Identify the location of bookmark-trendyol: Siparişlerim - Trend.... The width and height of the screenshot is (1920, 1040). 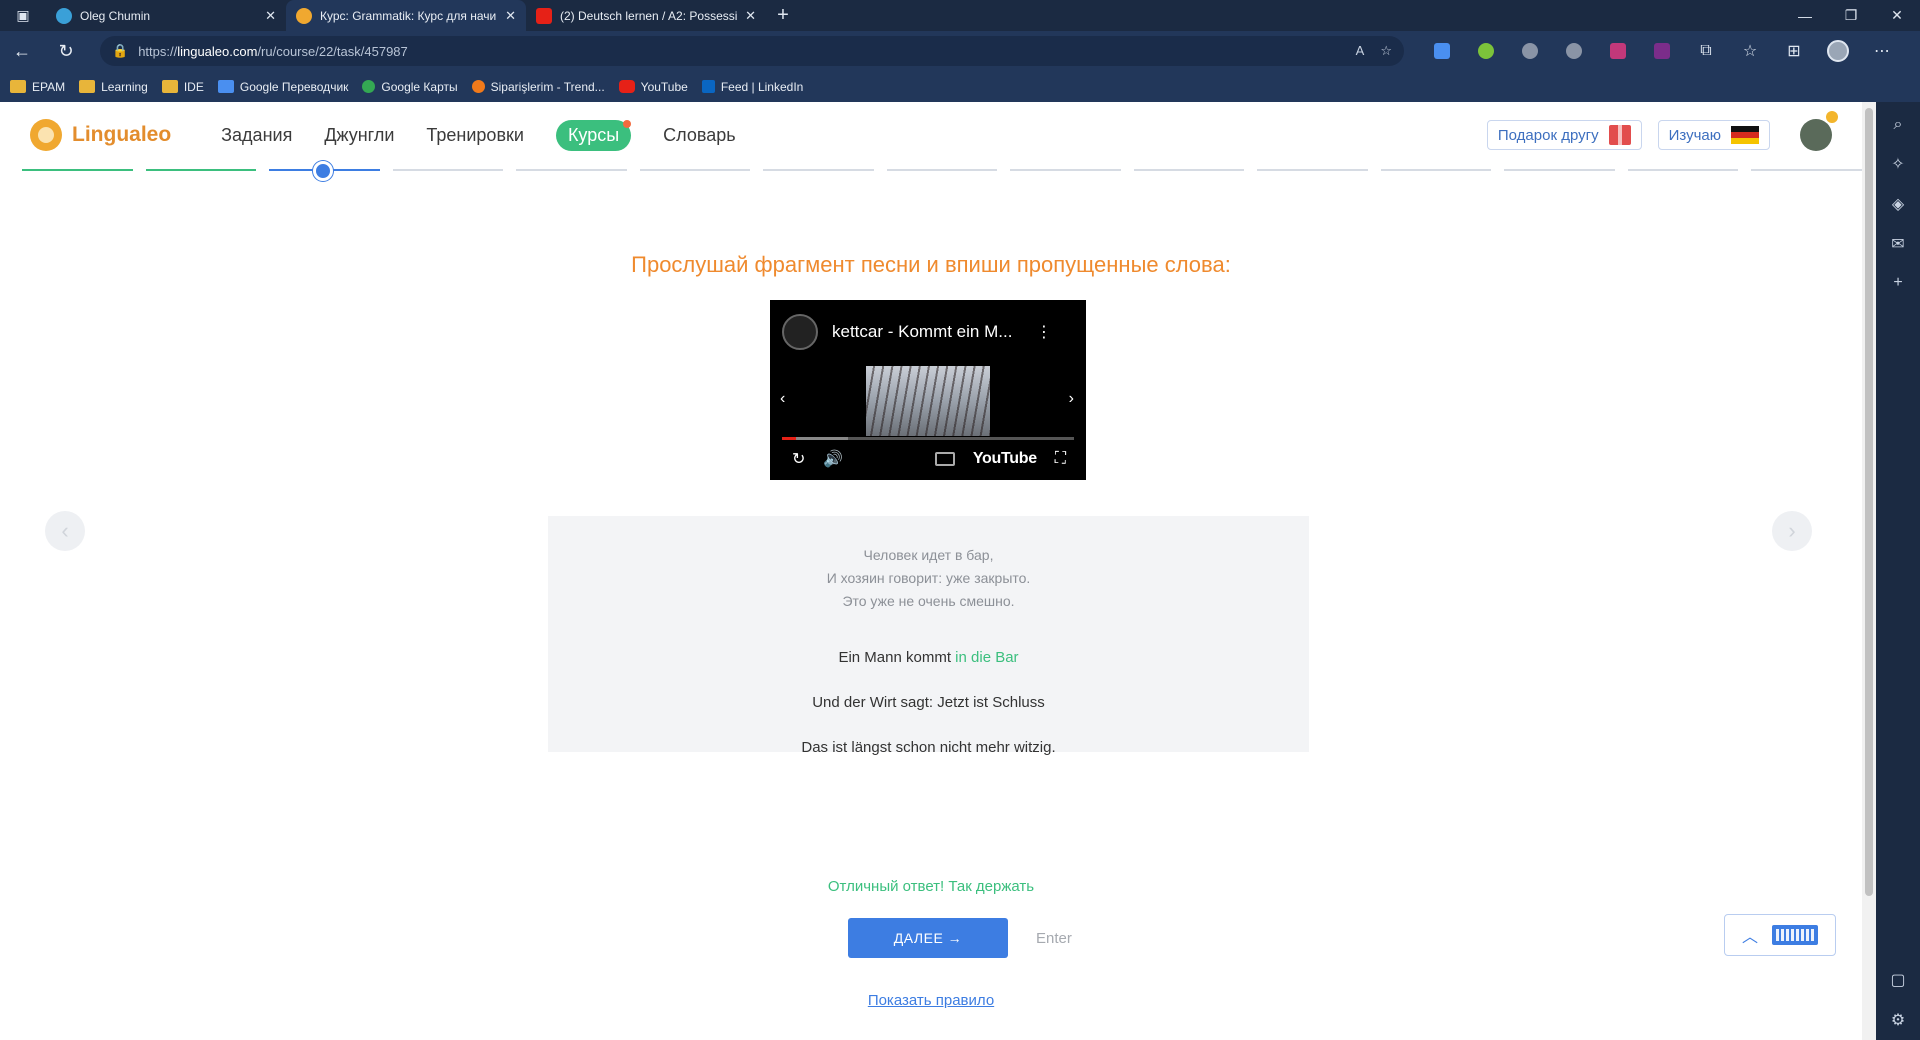
(538, 87).